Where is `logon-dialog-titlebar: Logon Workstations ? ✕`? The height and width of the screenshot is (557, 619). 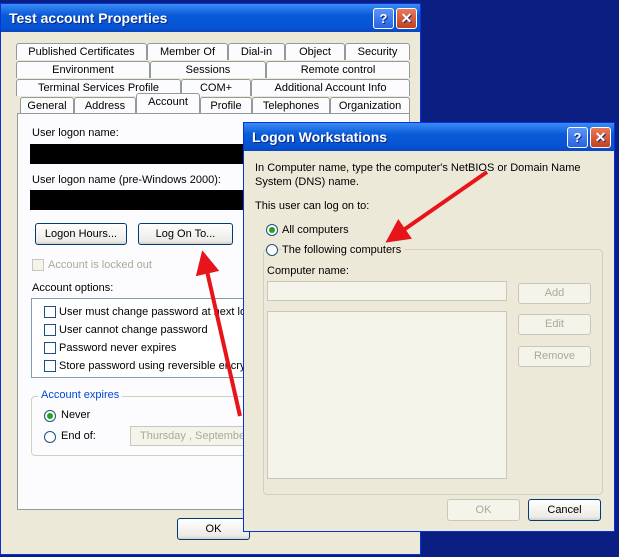
logon-dialog-titlebar: Logon Workstations ? ✕ is located at coordinates (429, 137).